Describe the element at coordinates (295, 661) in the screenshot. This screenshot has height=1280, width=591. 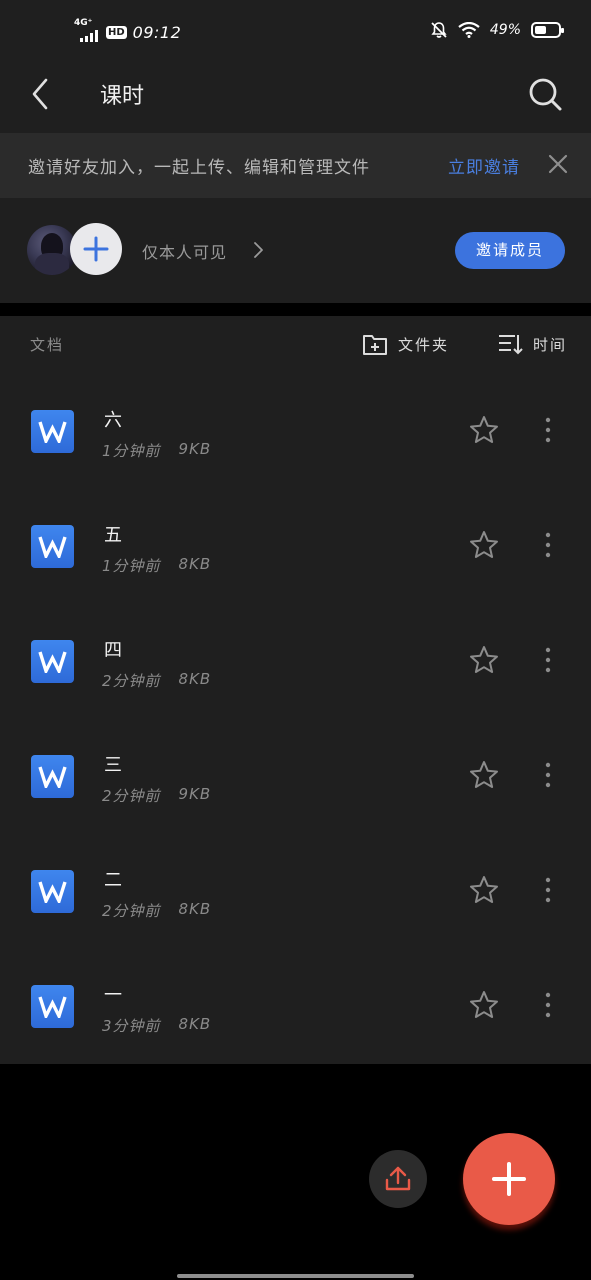
I see `document-row: 四 2分钟前 8KB` at that location.